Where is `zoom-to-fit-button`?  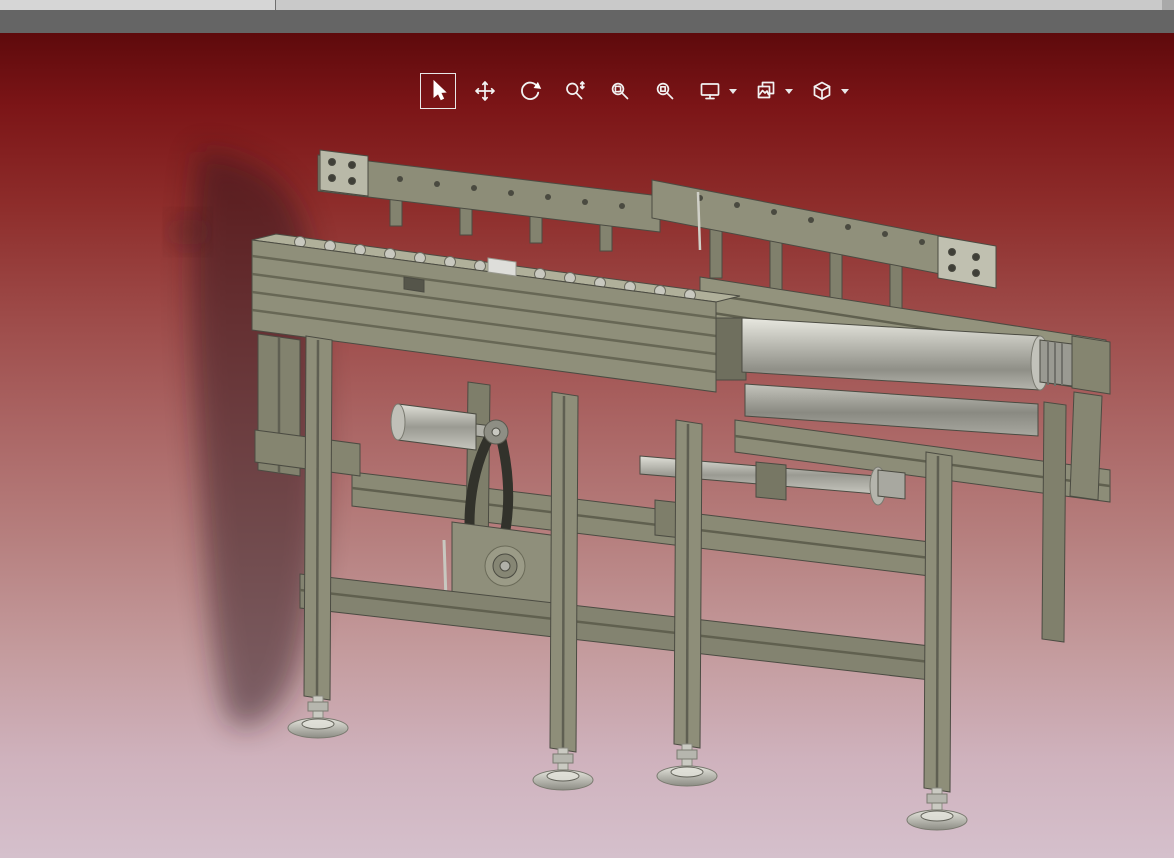
zoom-to-fit-button is located at coordinates (665, 91).